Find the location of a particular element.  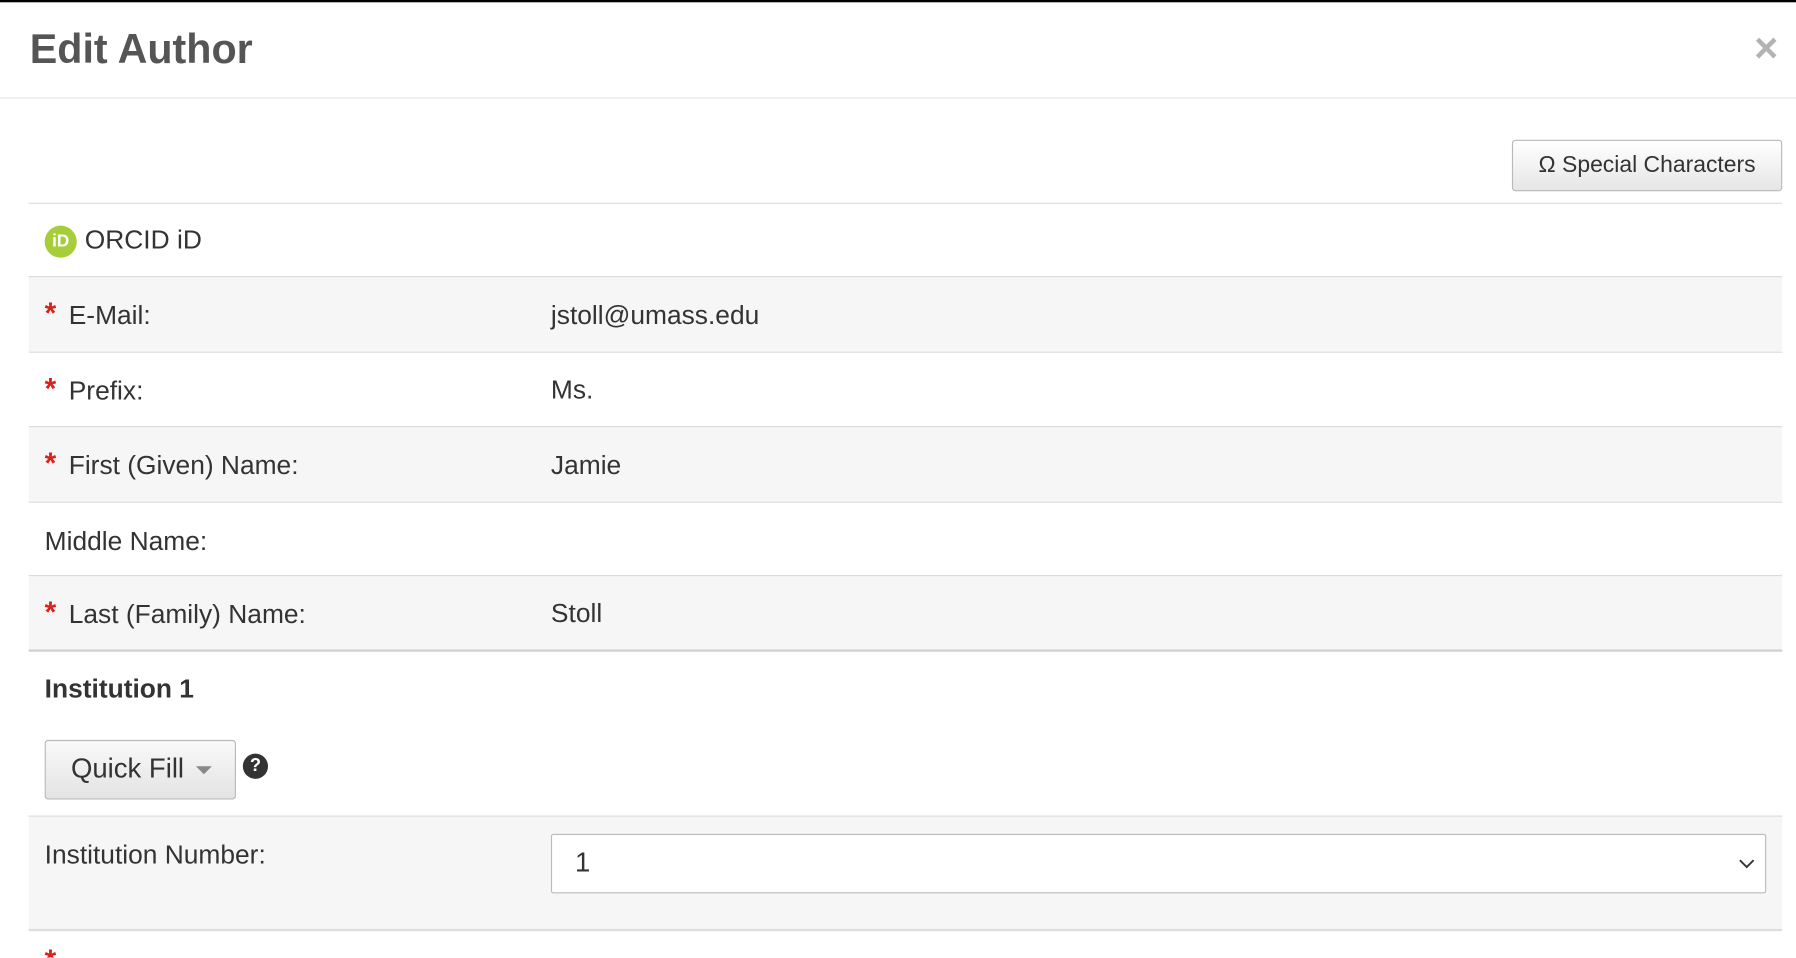

orcid-icon: iD is located at coordinates (60, 241).